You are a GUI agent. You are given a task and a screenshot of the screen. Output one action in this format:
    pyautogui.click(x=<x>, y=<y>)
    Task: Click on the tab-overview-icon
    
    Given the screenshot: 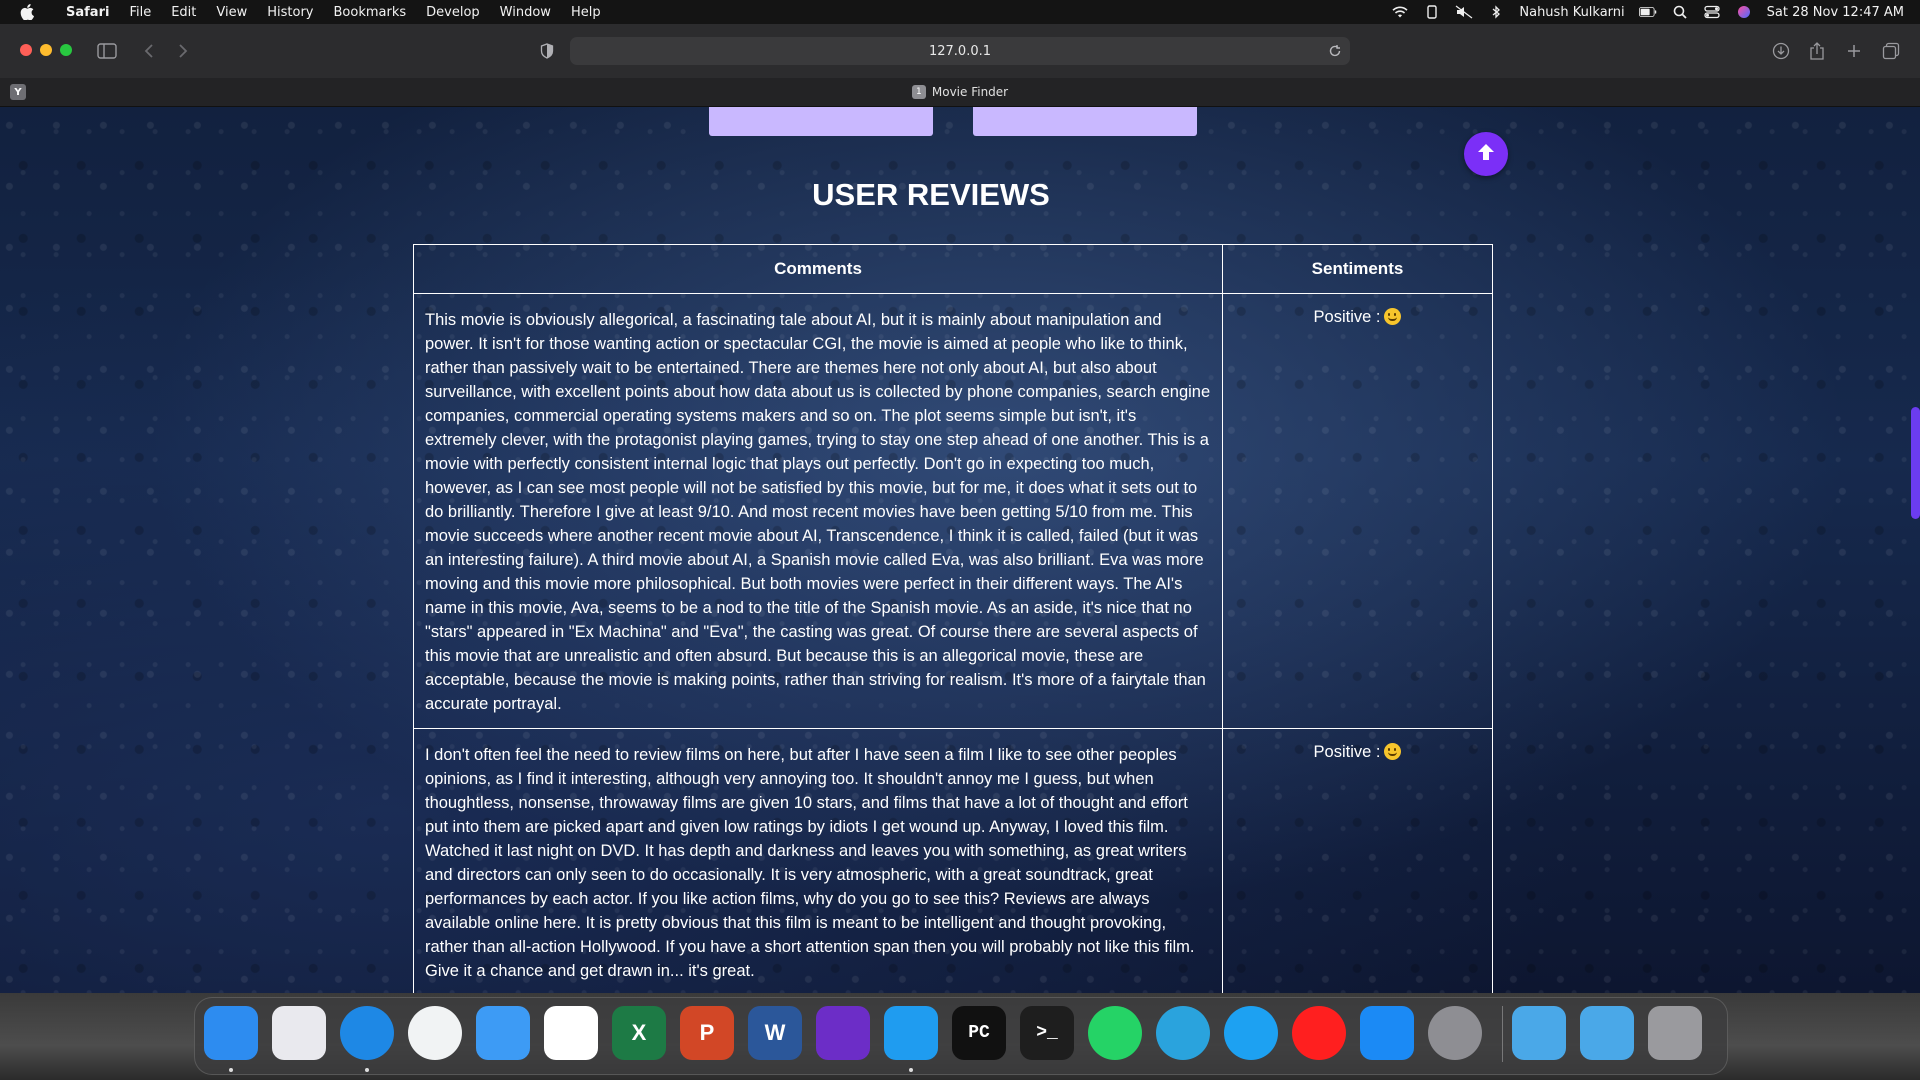 What is the action you would take?
    pyautogui.click(x=1891, y=51)
    